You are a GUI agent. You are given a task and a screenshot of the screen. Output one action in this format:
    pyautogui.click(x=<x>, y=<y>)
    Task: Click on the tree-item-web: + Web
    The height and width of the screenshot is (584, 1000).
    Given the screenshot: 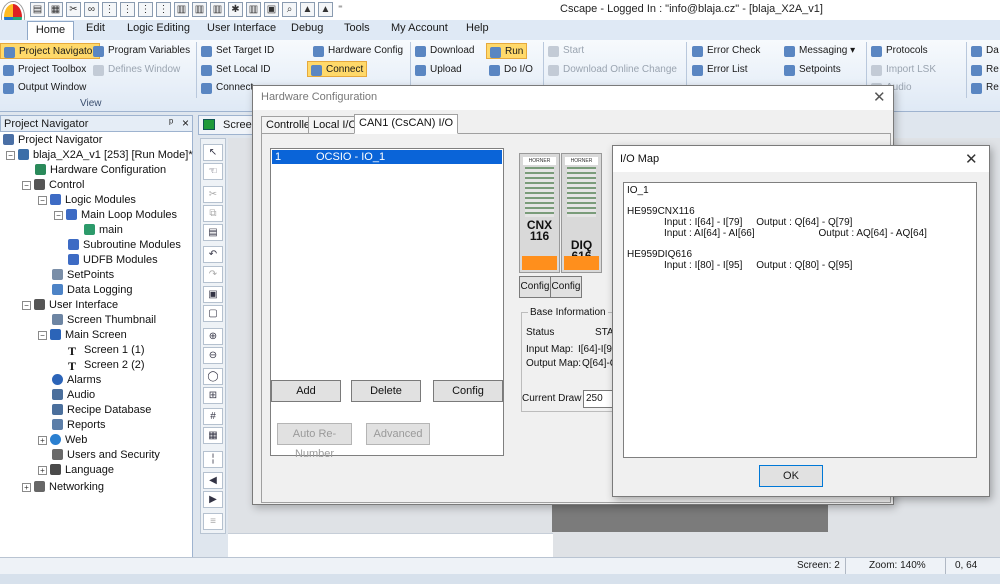 What is the action you would take?
    pyautogui.click(x=62, y=440)
    